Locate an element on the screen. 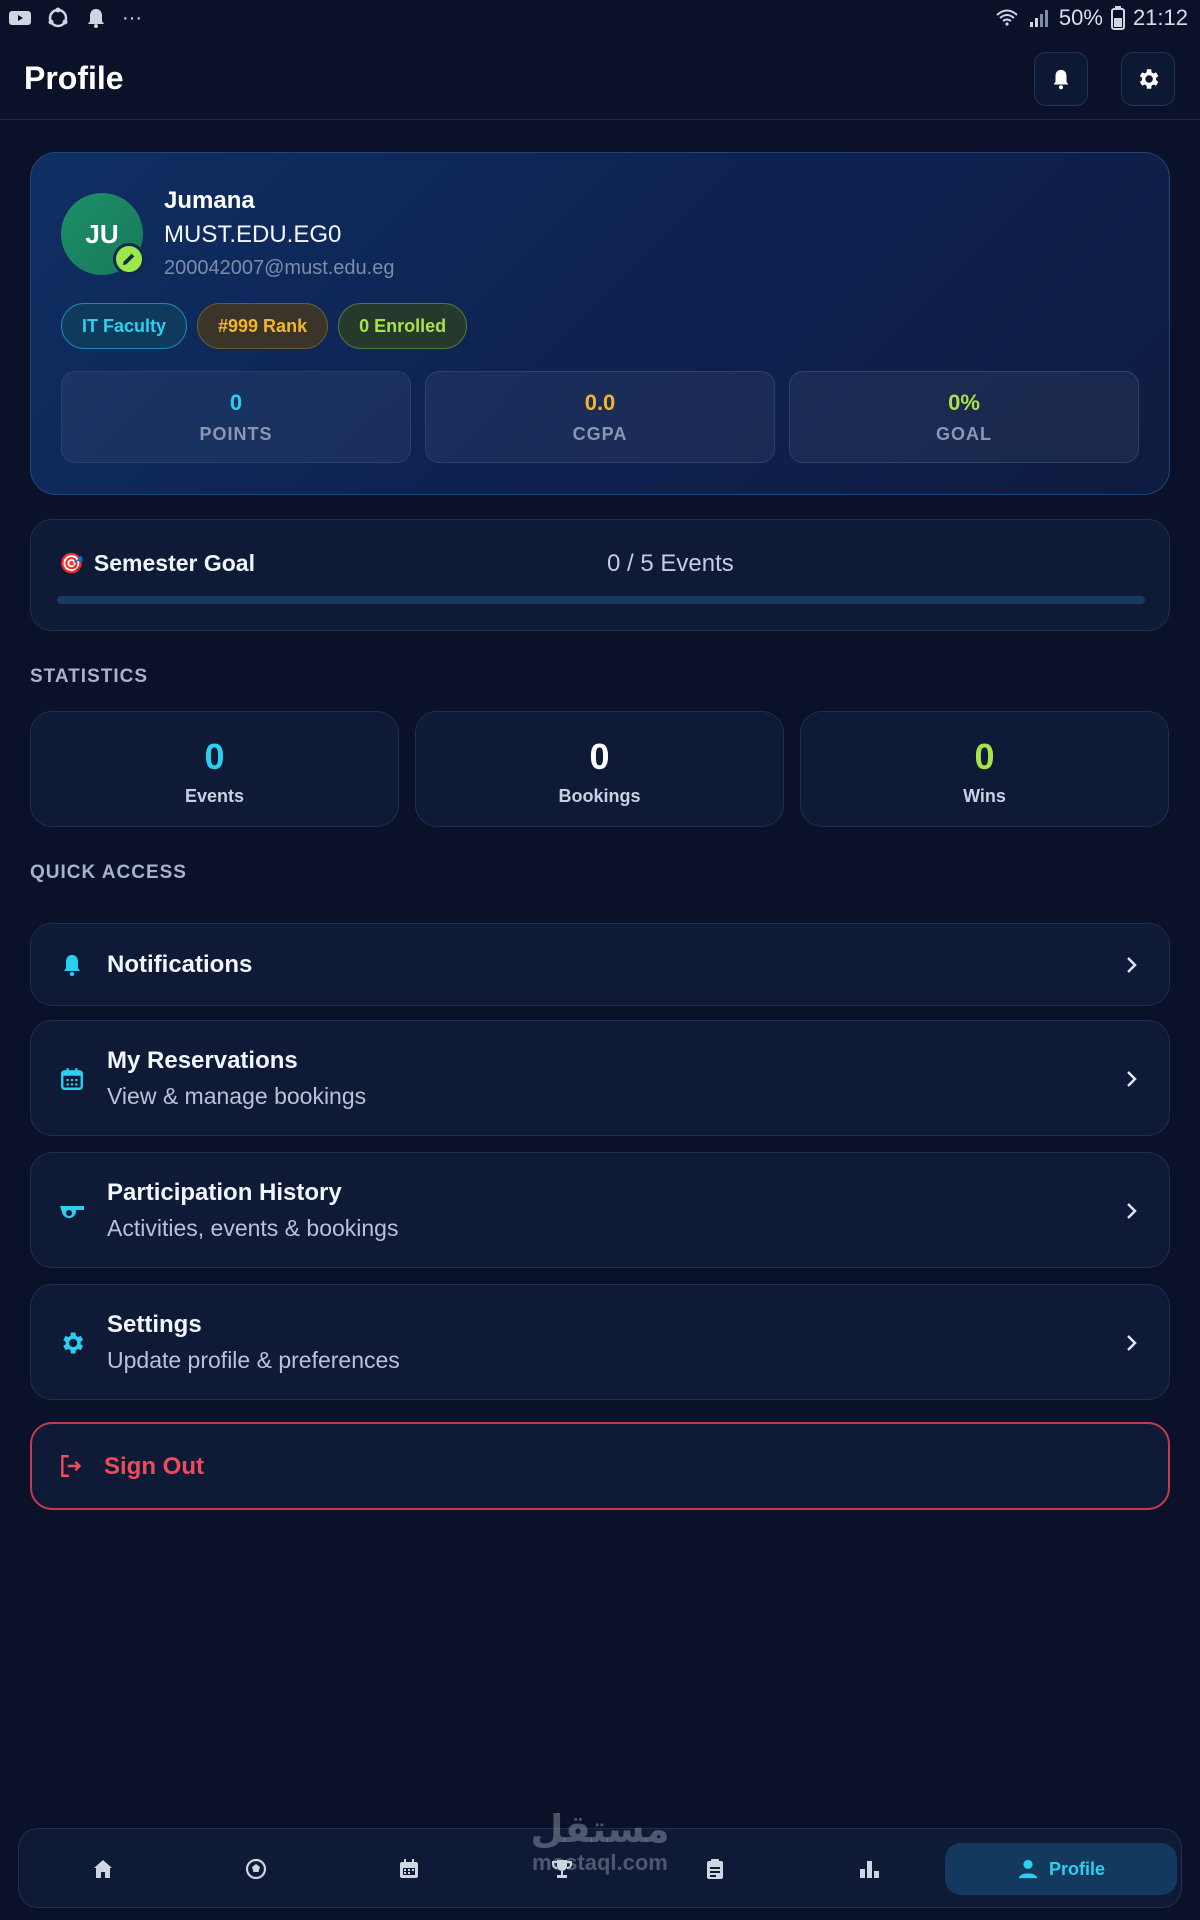  cgpa-label: CGPA is located at coordinates (600, 434).